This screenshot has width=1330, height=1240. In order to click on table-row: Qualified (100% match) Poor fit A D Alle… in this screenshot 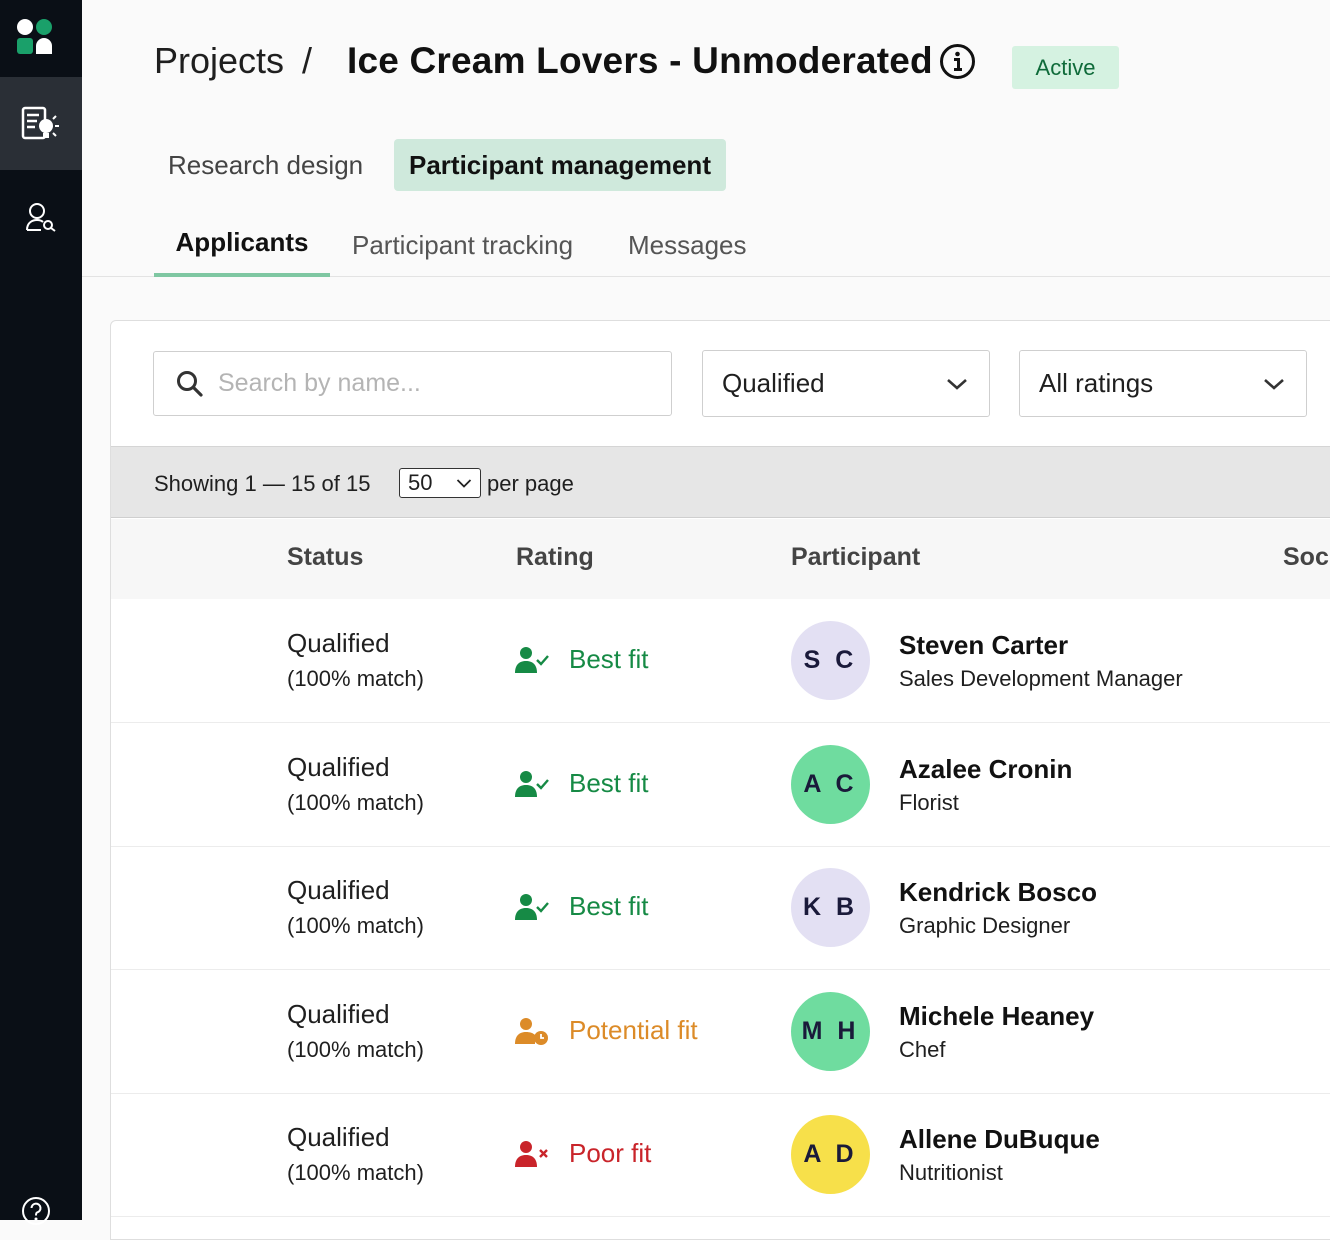, I will do `click(720, 1155)`.